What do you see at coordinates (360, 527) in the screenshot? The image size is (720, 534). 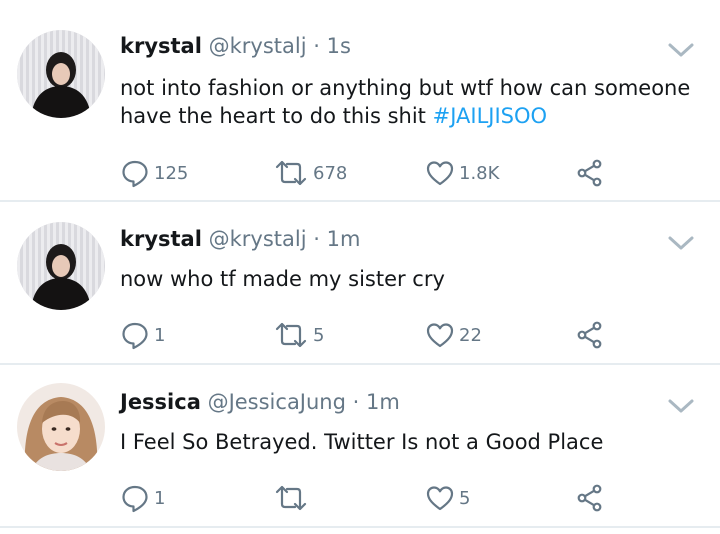 I see `divider` at bounding box center [360, 527].